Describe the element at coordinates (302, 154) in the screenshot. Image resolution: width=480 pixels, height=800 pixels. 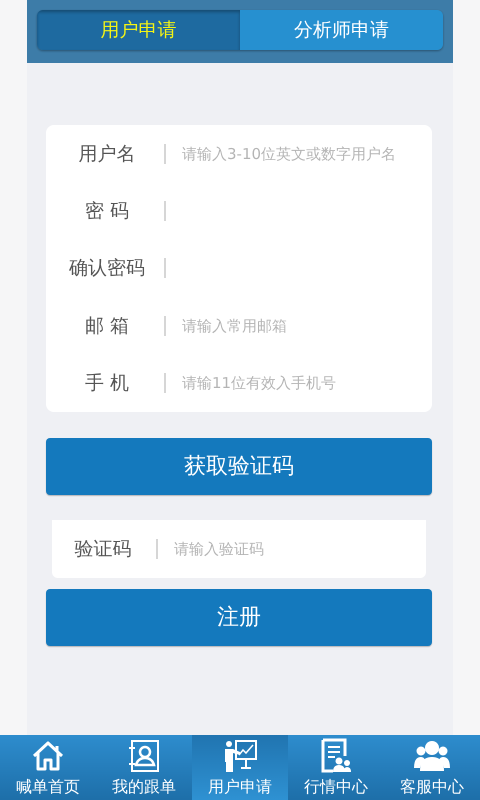
I see `input-field: 请输入3-10位英文或数字用户名` at that location.